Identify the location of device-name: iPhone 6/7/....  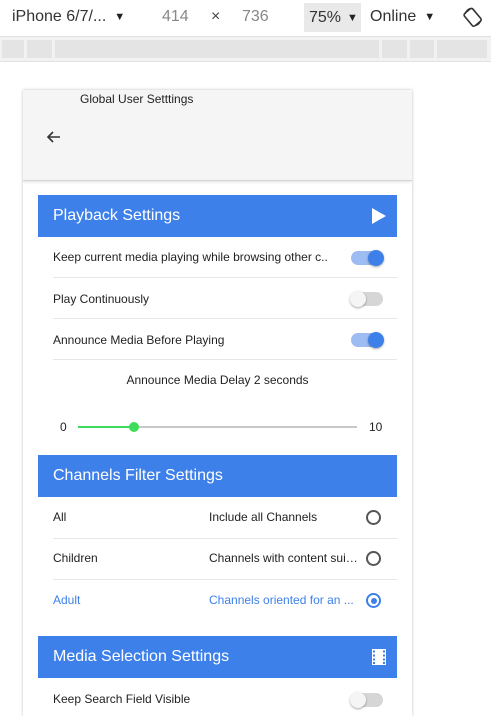
(59, 16).